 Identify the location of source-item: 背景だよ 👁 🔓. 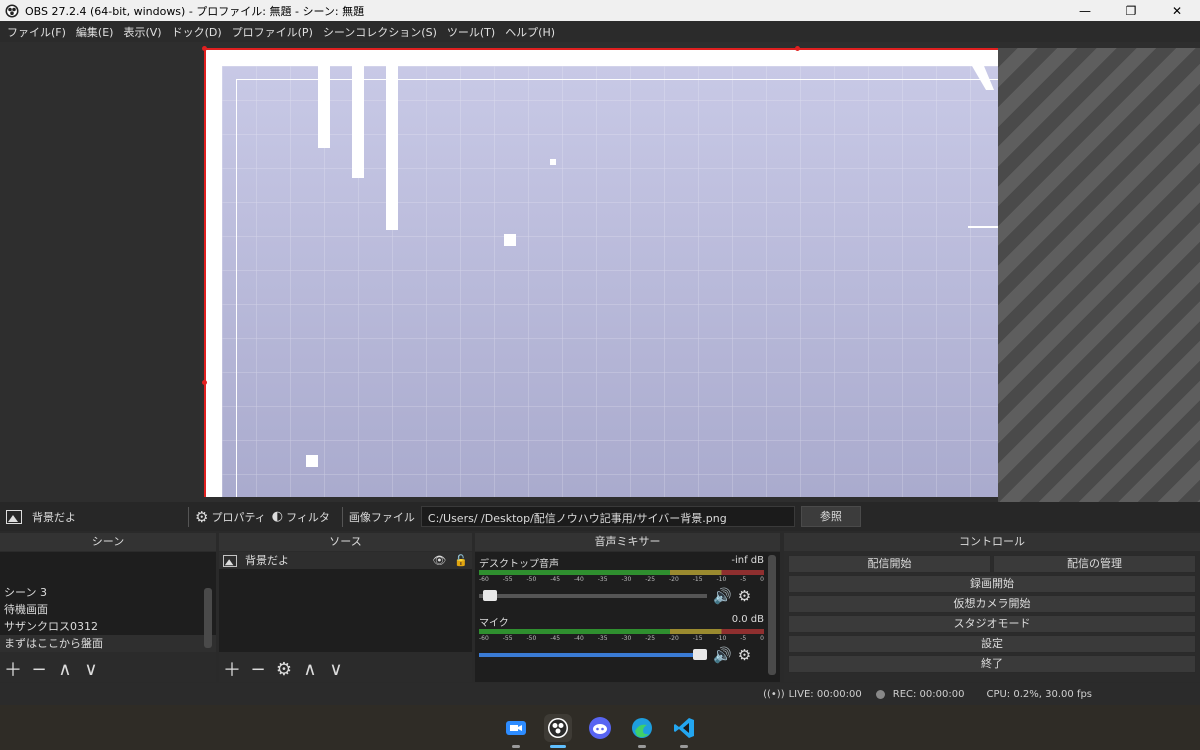
(345, 560).